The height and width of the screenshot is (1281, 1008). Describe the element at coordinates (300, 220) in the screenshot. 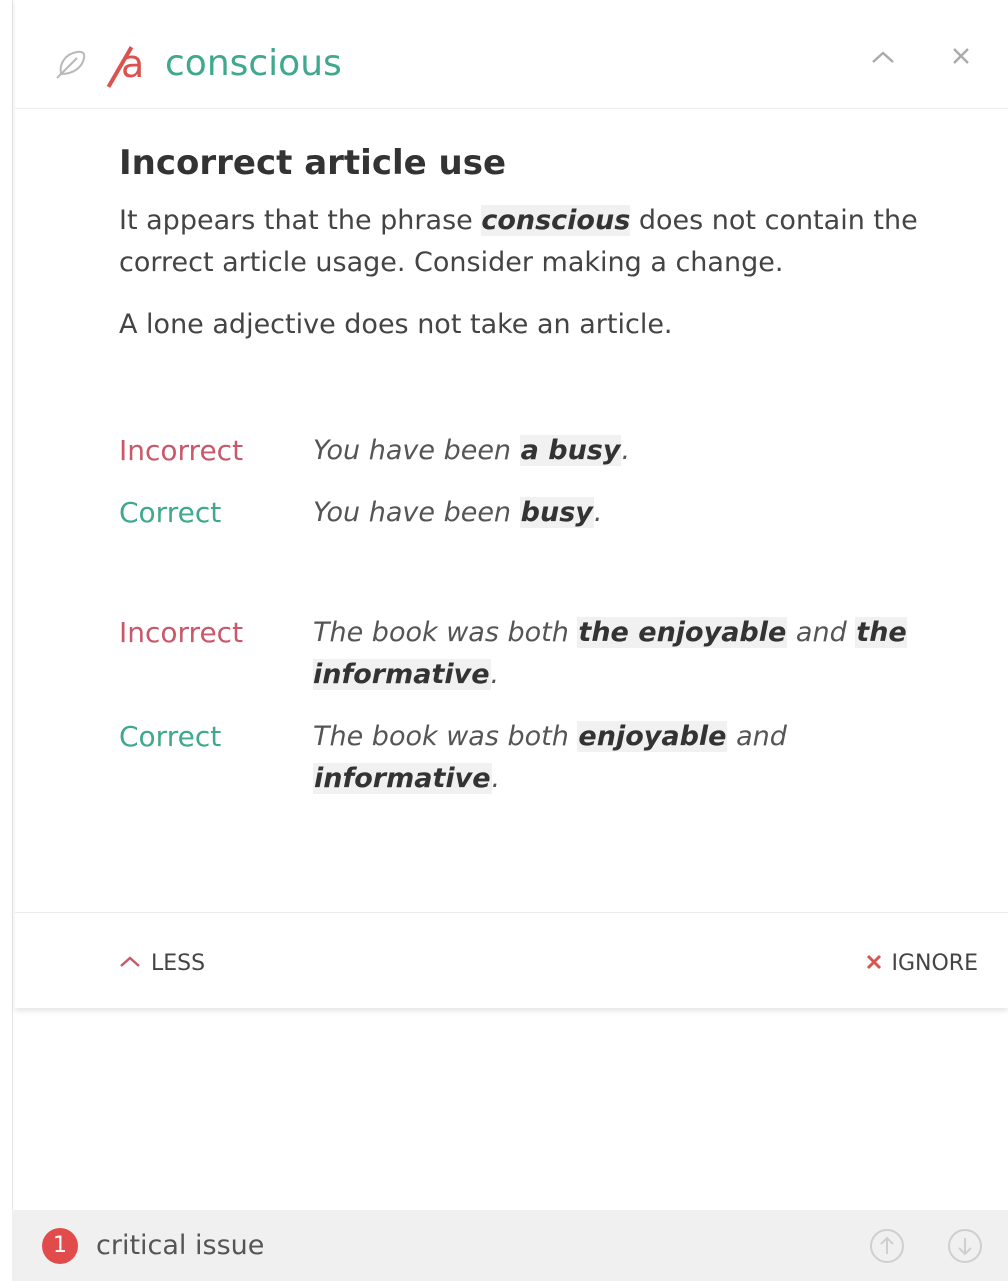

I see `explanation-text-1: It appears that the phrase` at that location.